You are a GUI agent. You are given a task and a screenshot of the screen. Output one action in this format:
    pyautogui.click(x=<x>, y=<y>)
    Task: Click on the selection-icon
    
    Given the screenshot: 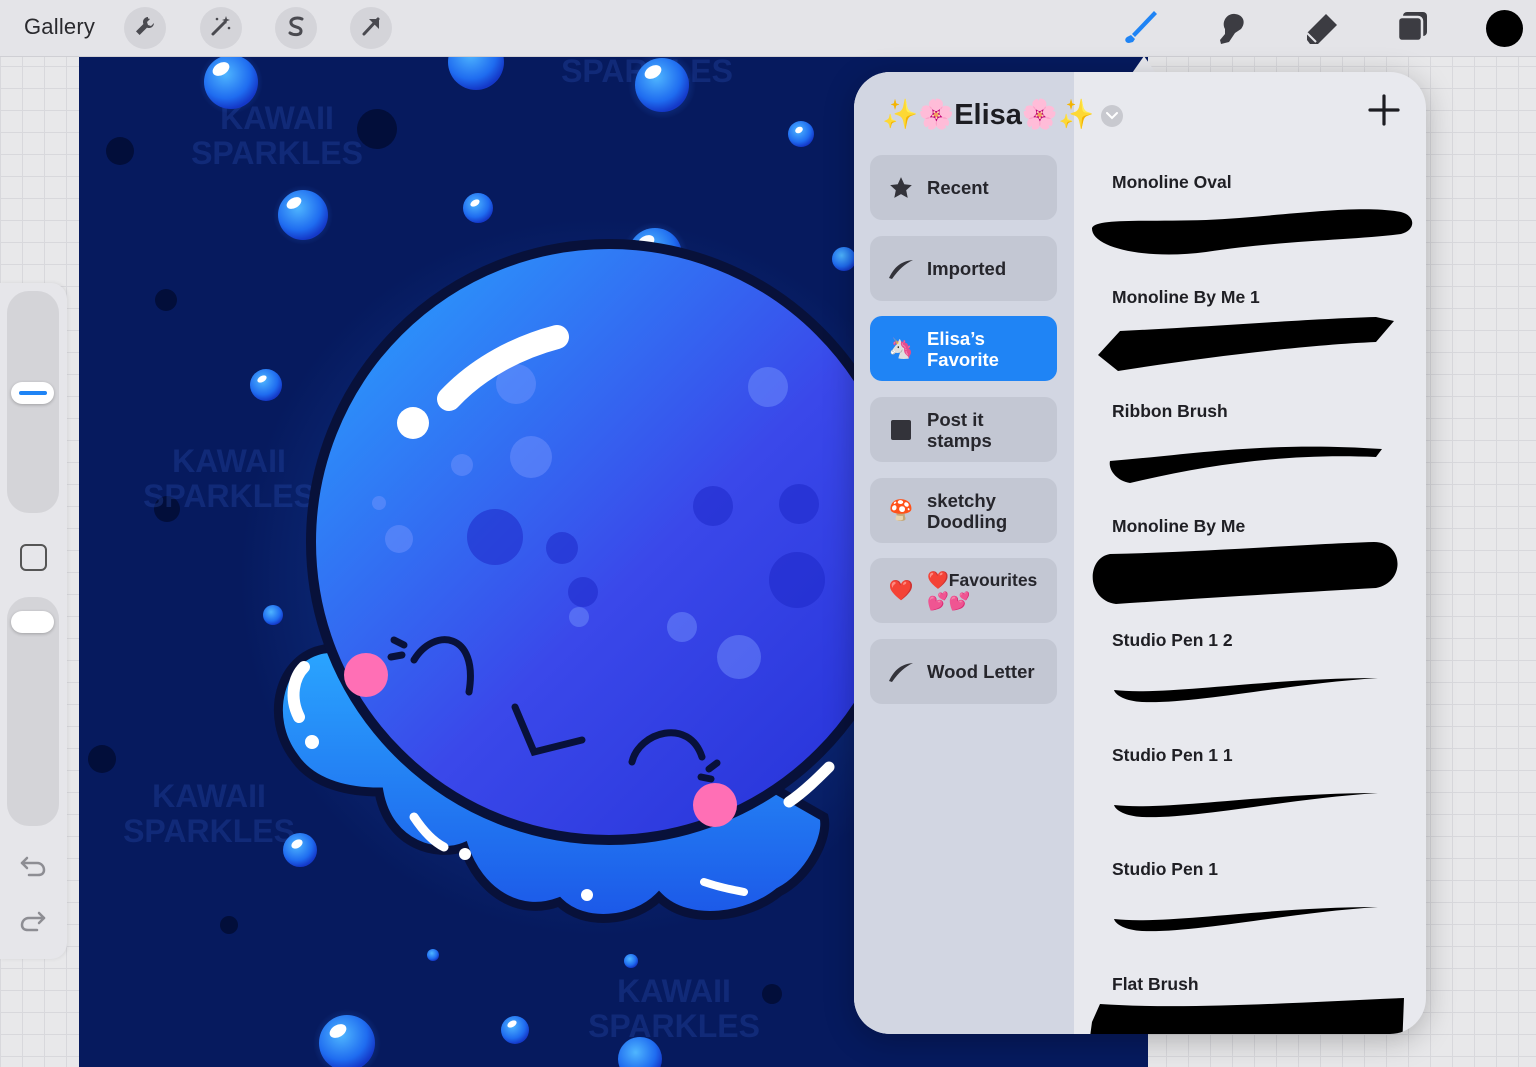 What is the action you would take?
    pyautogui.click(x=296, y=28)
    